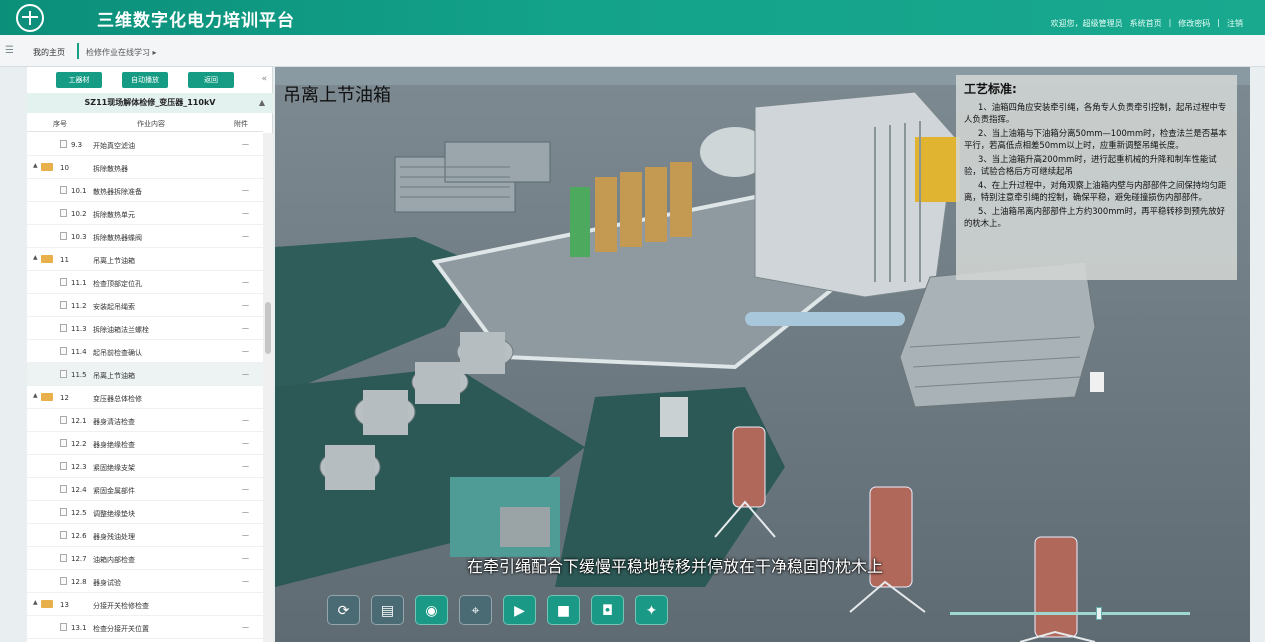 The image size is (1265, 642). I want to click on row-number: 13.1, so click(79, 628).